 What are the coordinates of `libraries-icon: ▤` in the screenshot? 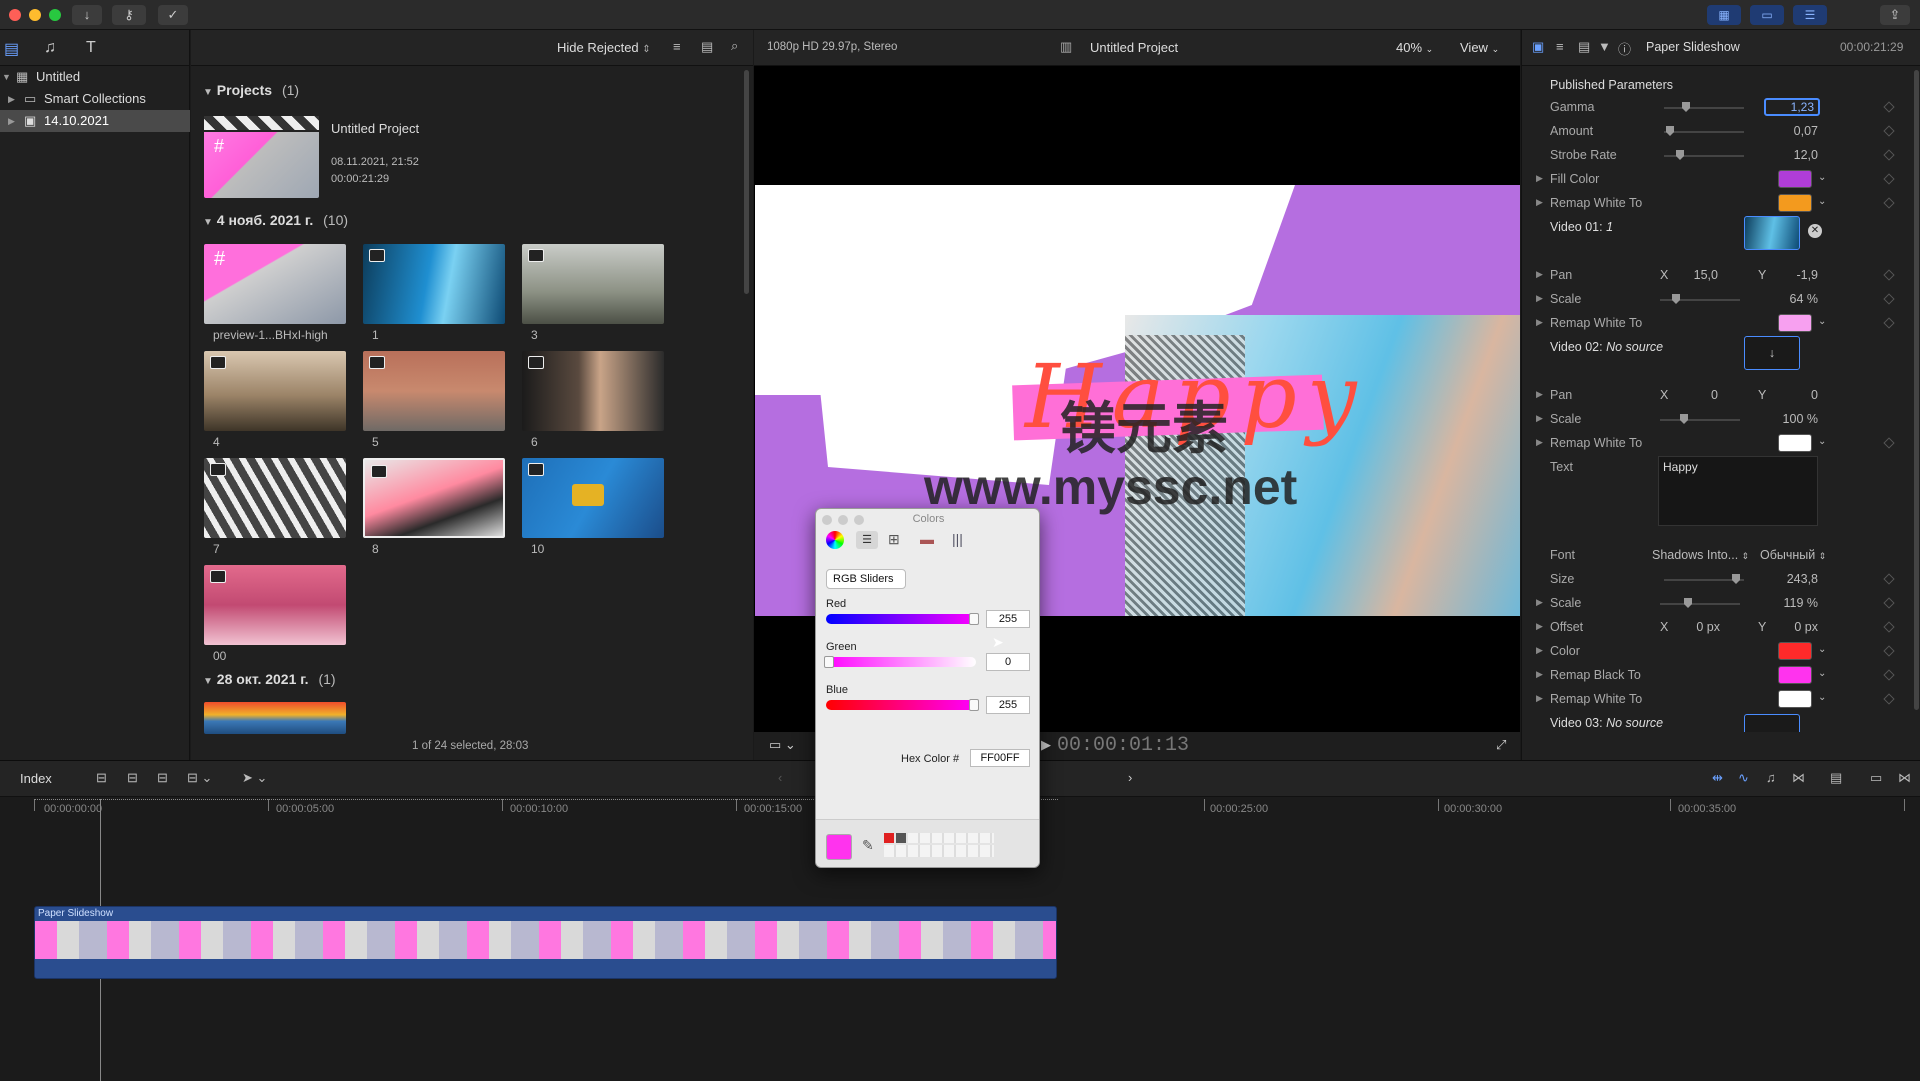 It's located at (11, 49).